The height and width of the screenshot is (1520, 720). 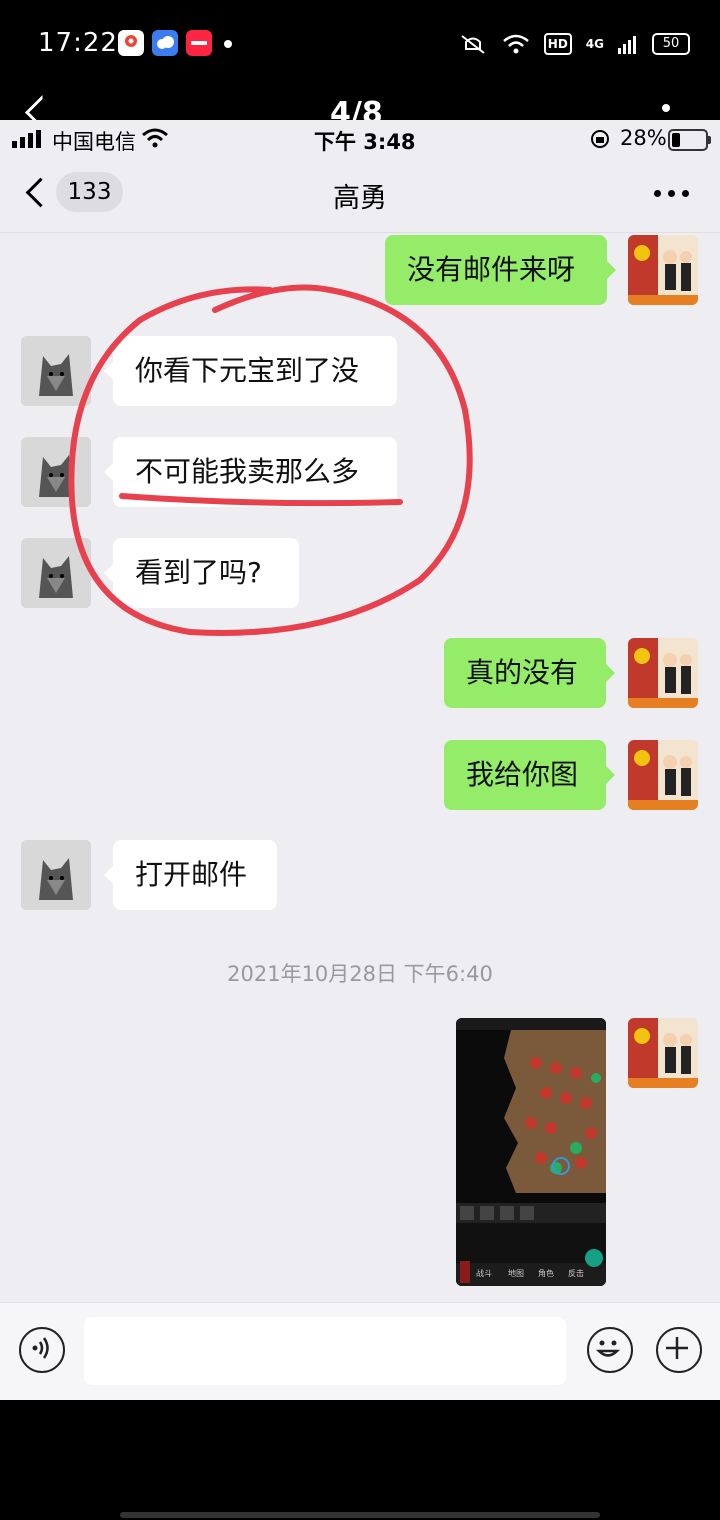 What do you see at coordinates (515, 44) in the screenshot?
I see `wifi-icon` at bounding box center [515, 44].